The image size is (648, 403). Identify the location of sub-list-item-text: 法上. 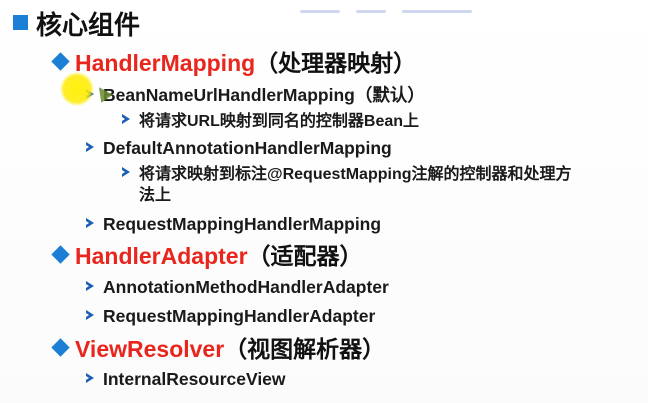
(155, 195).